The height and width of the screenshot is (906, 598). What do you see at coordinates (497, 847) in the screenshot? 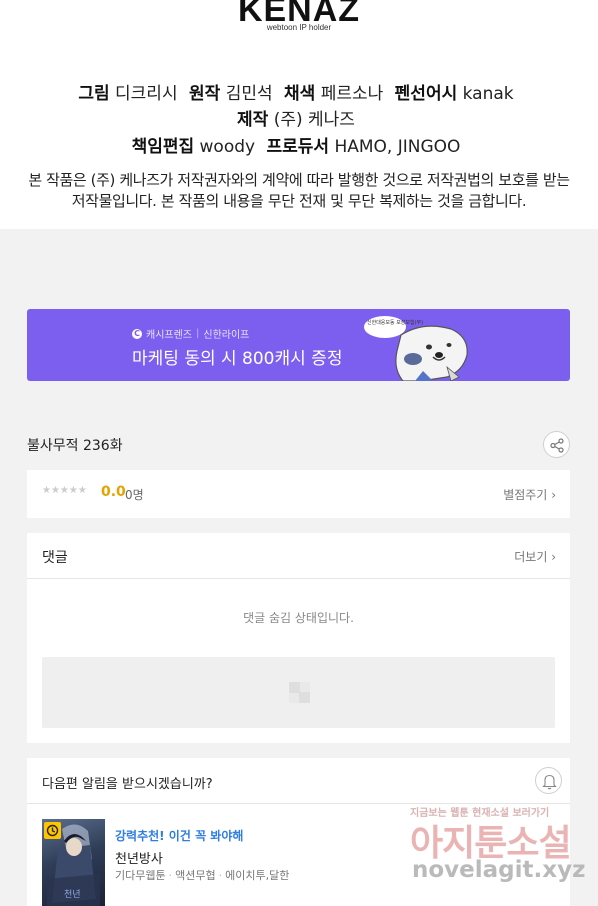
I see `site-watermark: 지금보는 웹툰 현재소설 보러가기 아지툰소설 novelagit.xyz` at bounding box center [497, 847].